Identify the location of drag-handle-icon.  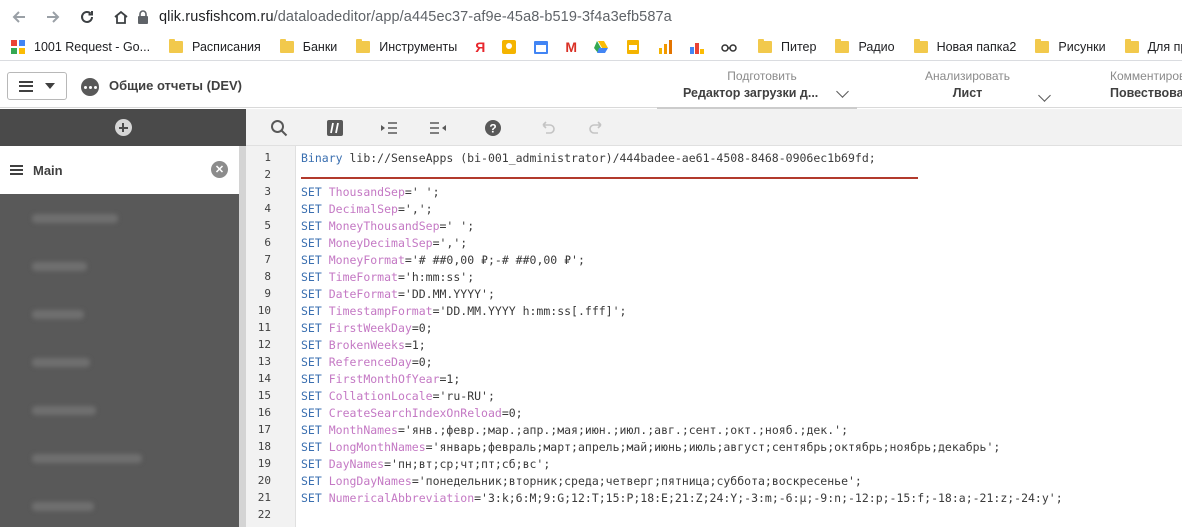
(16, 170).